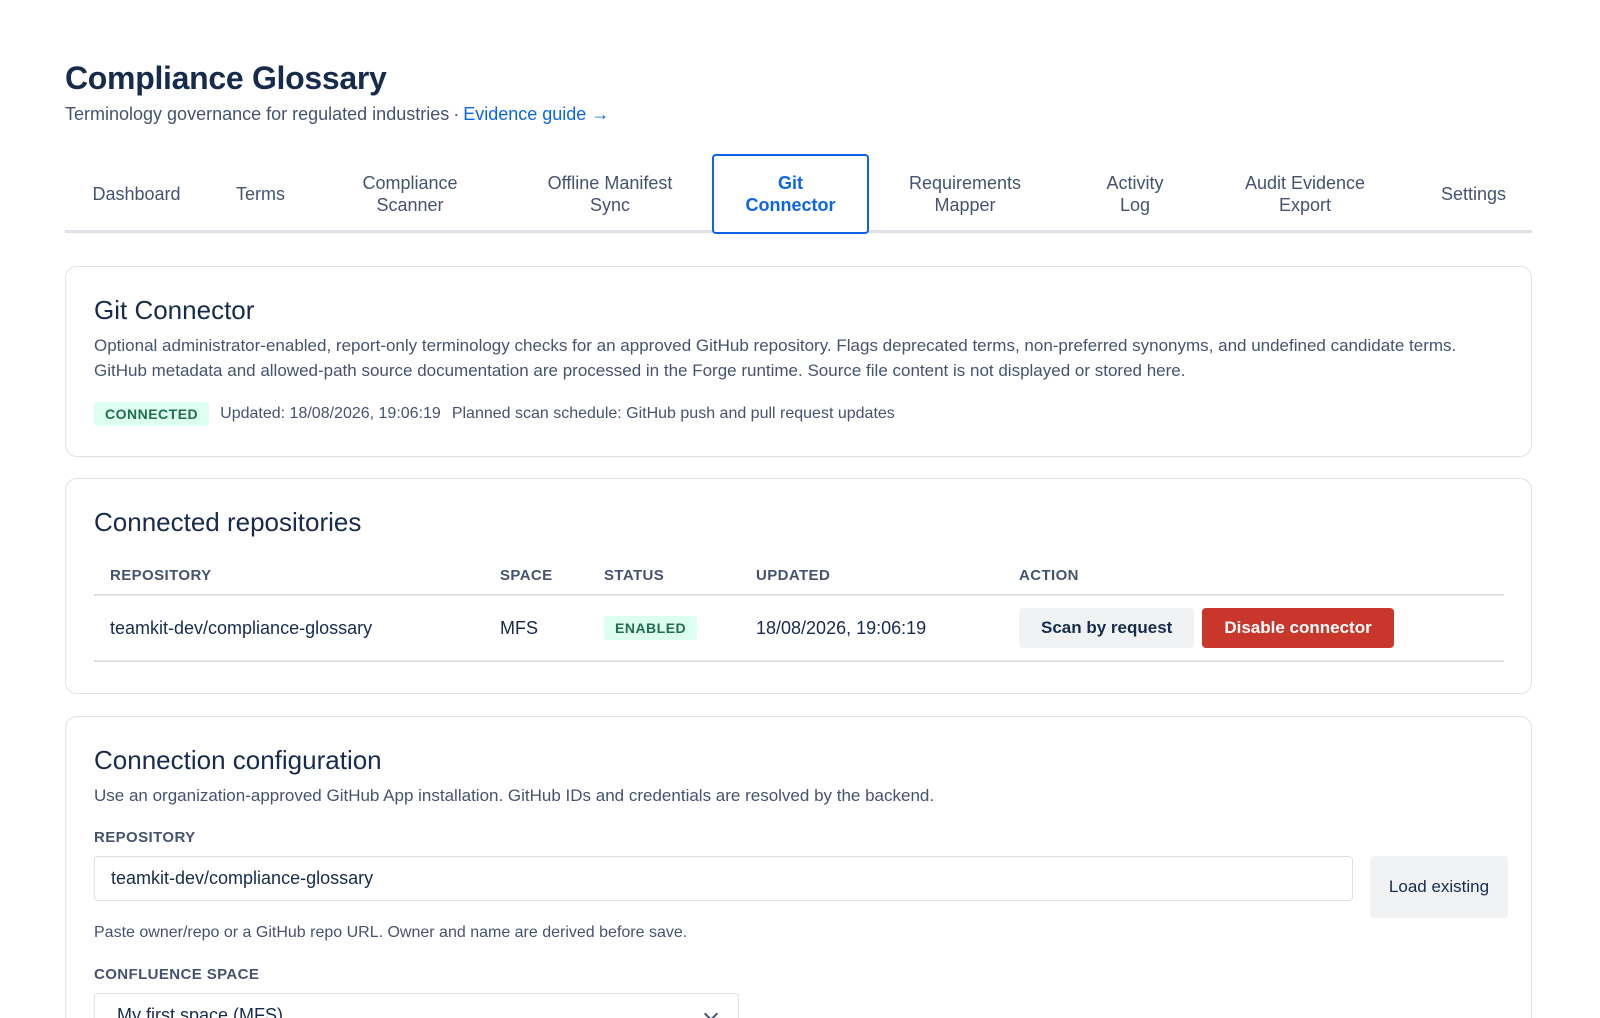 The image size is (1600, 1018). I want to click on evidence-guide-link: Evidence guide →, so click(536, 114).